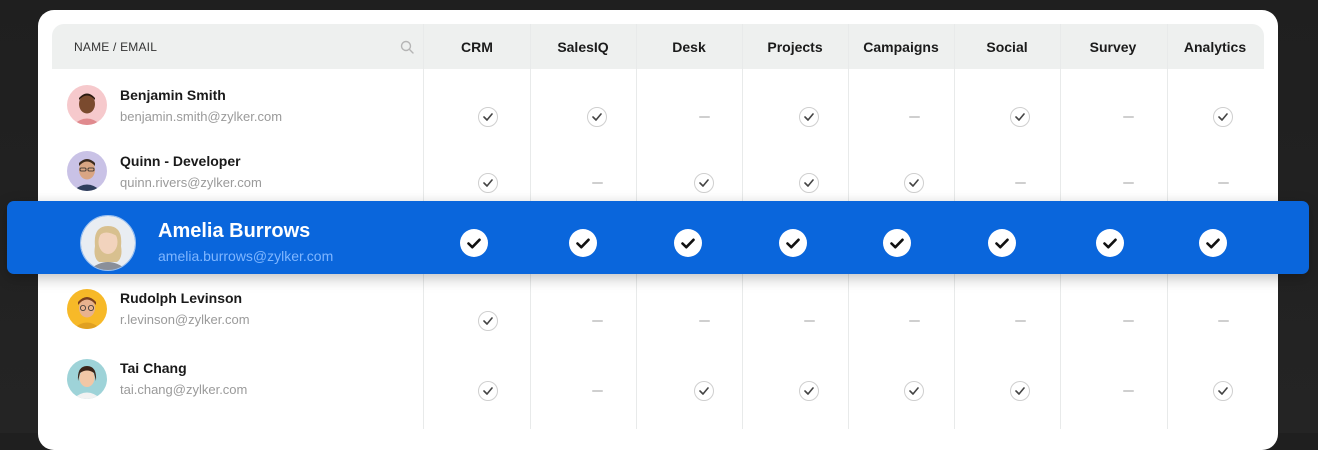 This screenshot has width=1318, height=450. I want to click on column-crm: CRM, so click(477, 46).